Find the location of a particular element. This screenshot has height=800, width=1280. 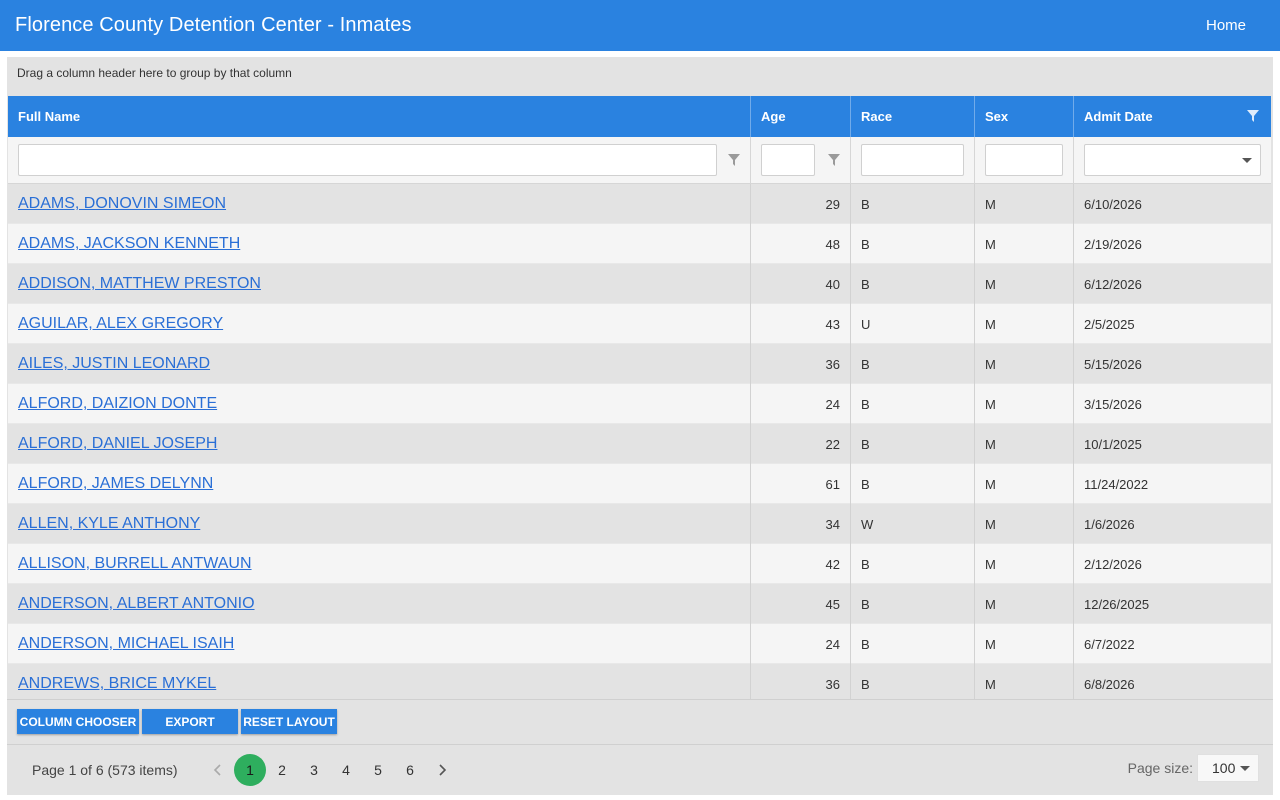

filter-row is located at coordinates (639, 160).